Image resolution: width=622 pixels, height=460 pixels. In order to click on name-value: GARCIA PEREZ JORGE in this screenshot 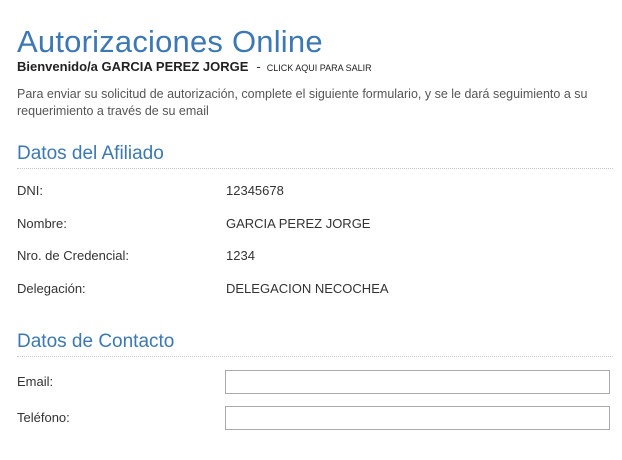, I will do `click(298, 223)`.